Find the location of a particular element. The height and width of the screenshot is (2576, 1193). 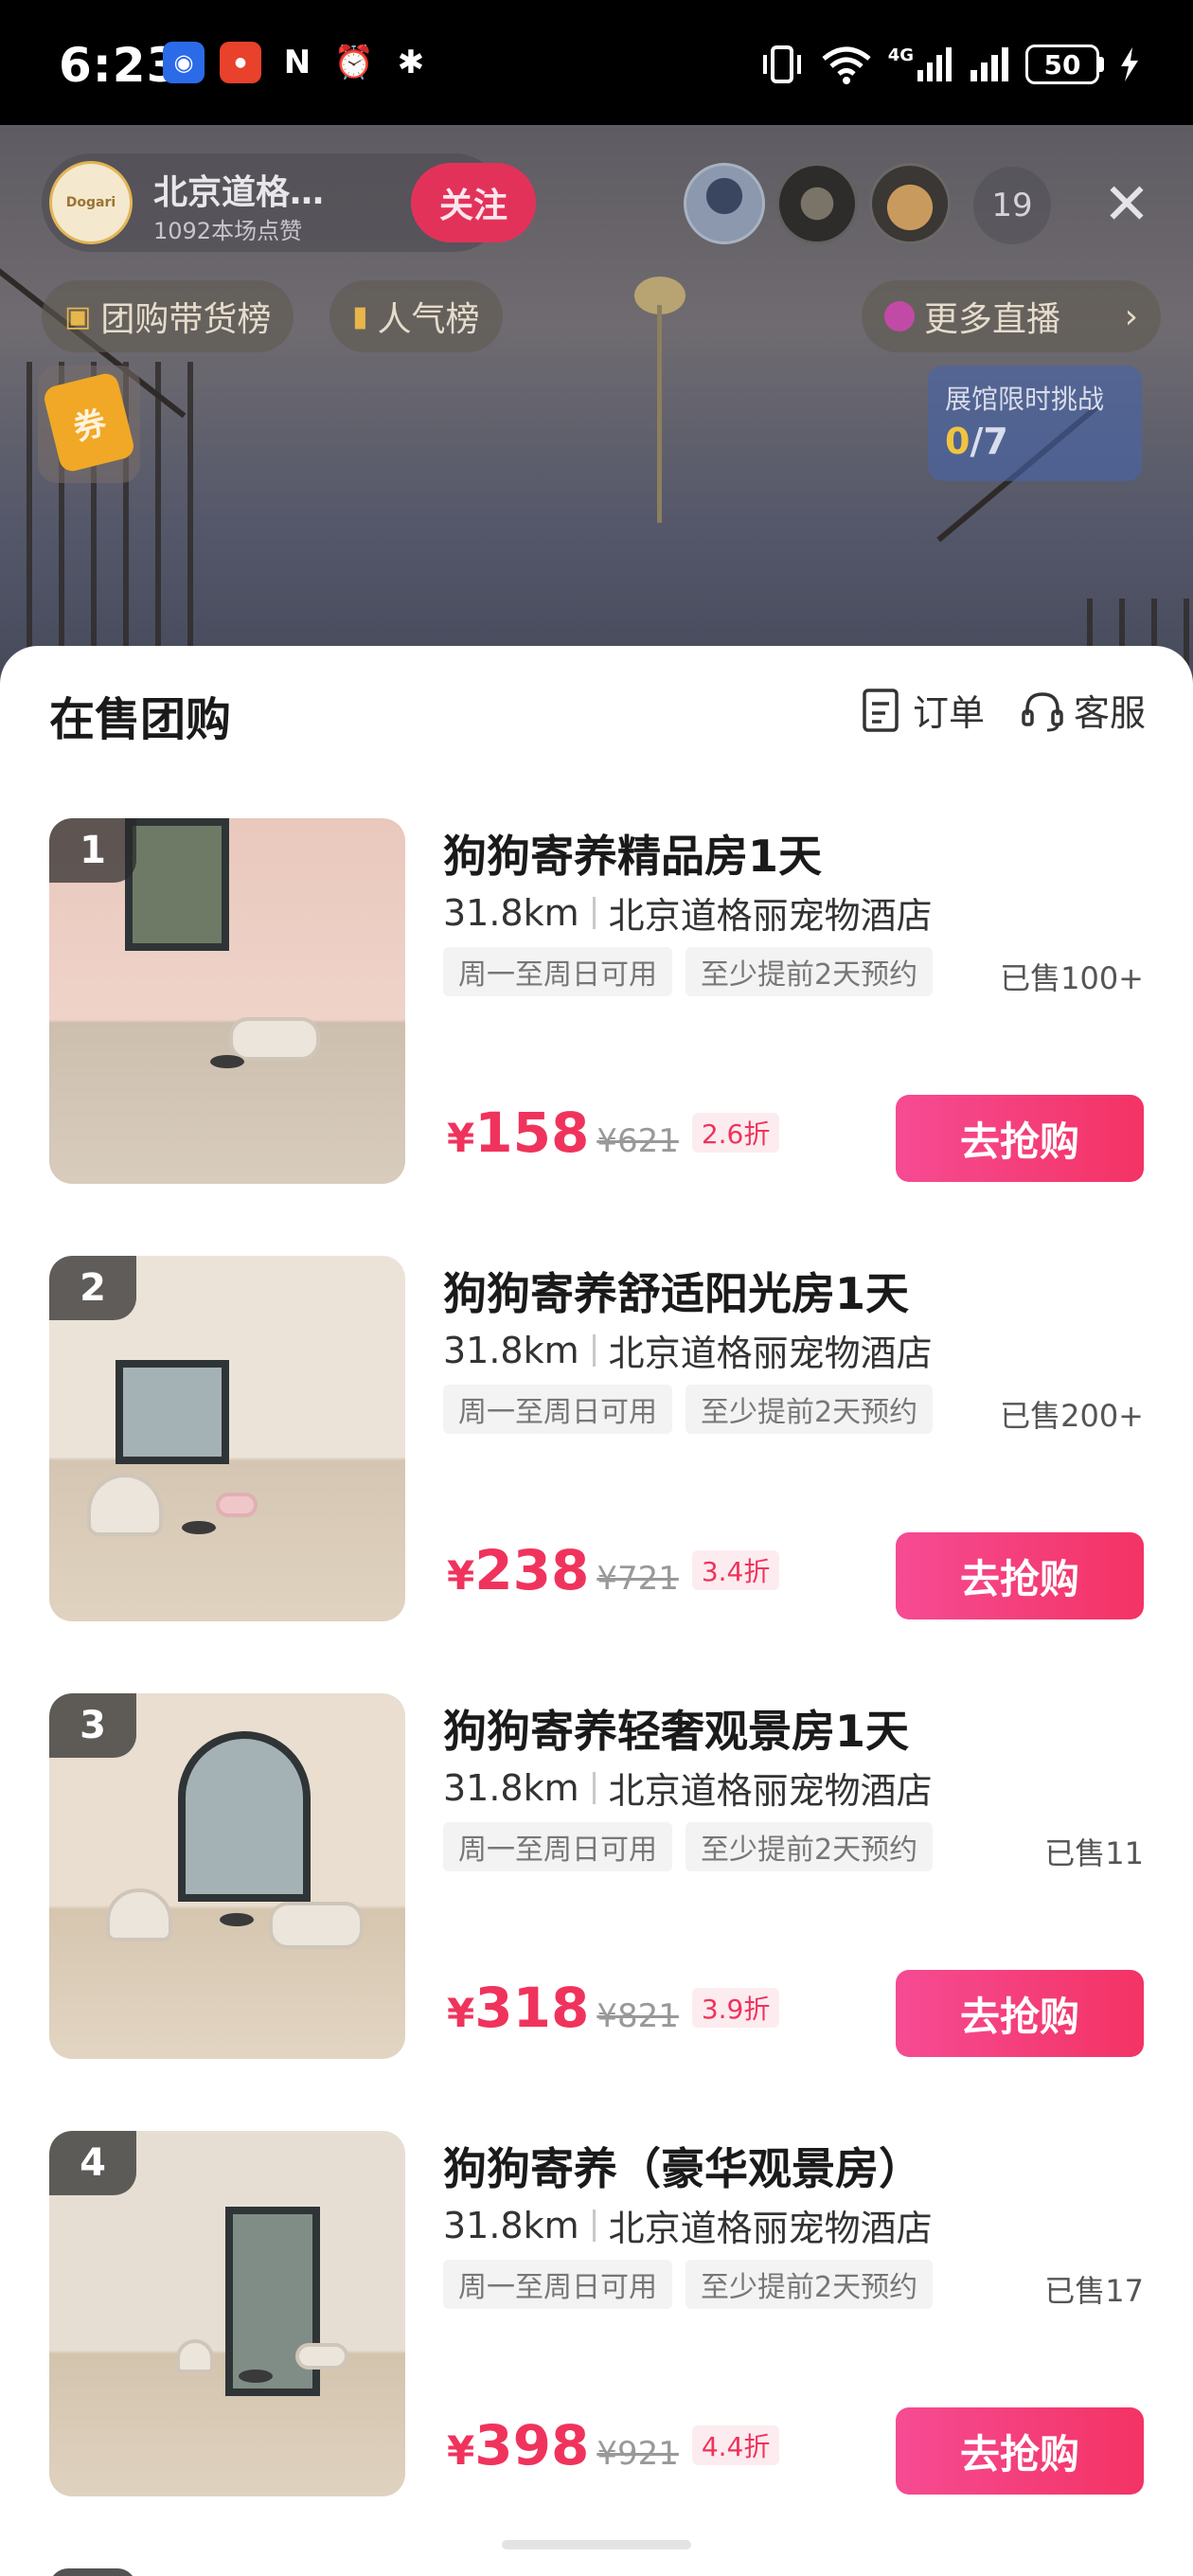

anchor-info: Dogari 北京道格… 1092本场点赞 关注 is located at coordinates (289, 202).